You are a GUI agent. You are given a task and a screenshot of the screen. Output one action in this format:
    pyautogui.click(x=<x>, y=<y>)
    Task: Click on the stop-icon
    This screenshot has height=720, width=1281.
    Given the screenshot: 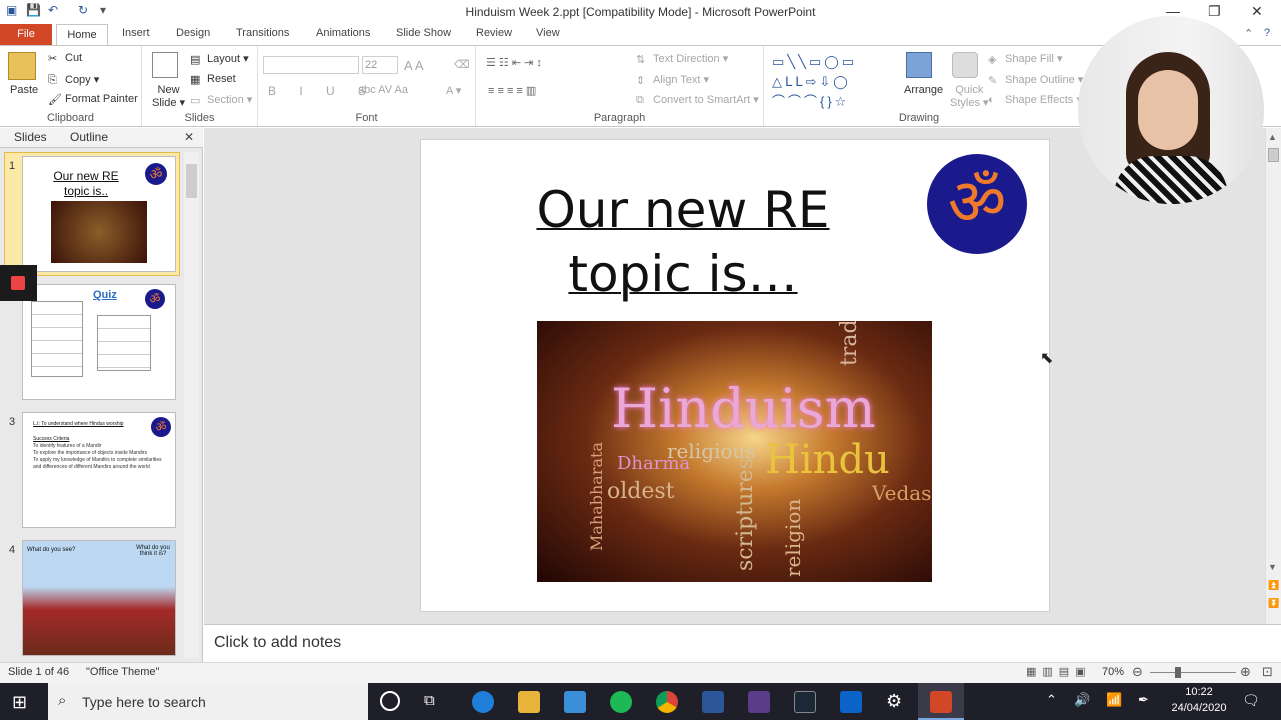 What is the action you would take?
    pyautogui.click(x=18, y=283)
    